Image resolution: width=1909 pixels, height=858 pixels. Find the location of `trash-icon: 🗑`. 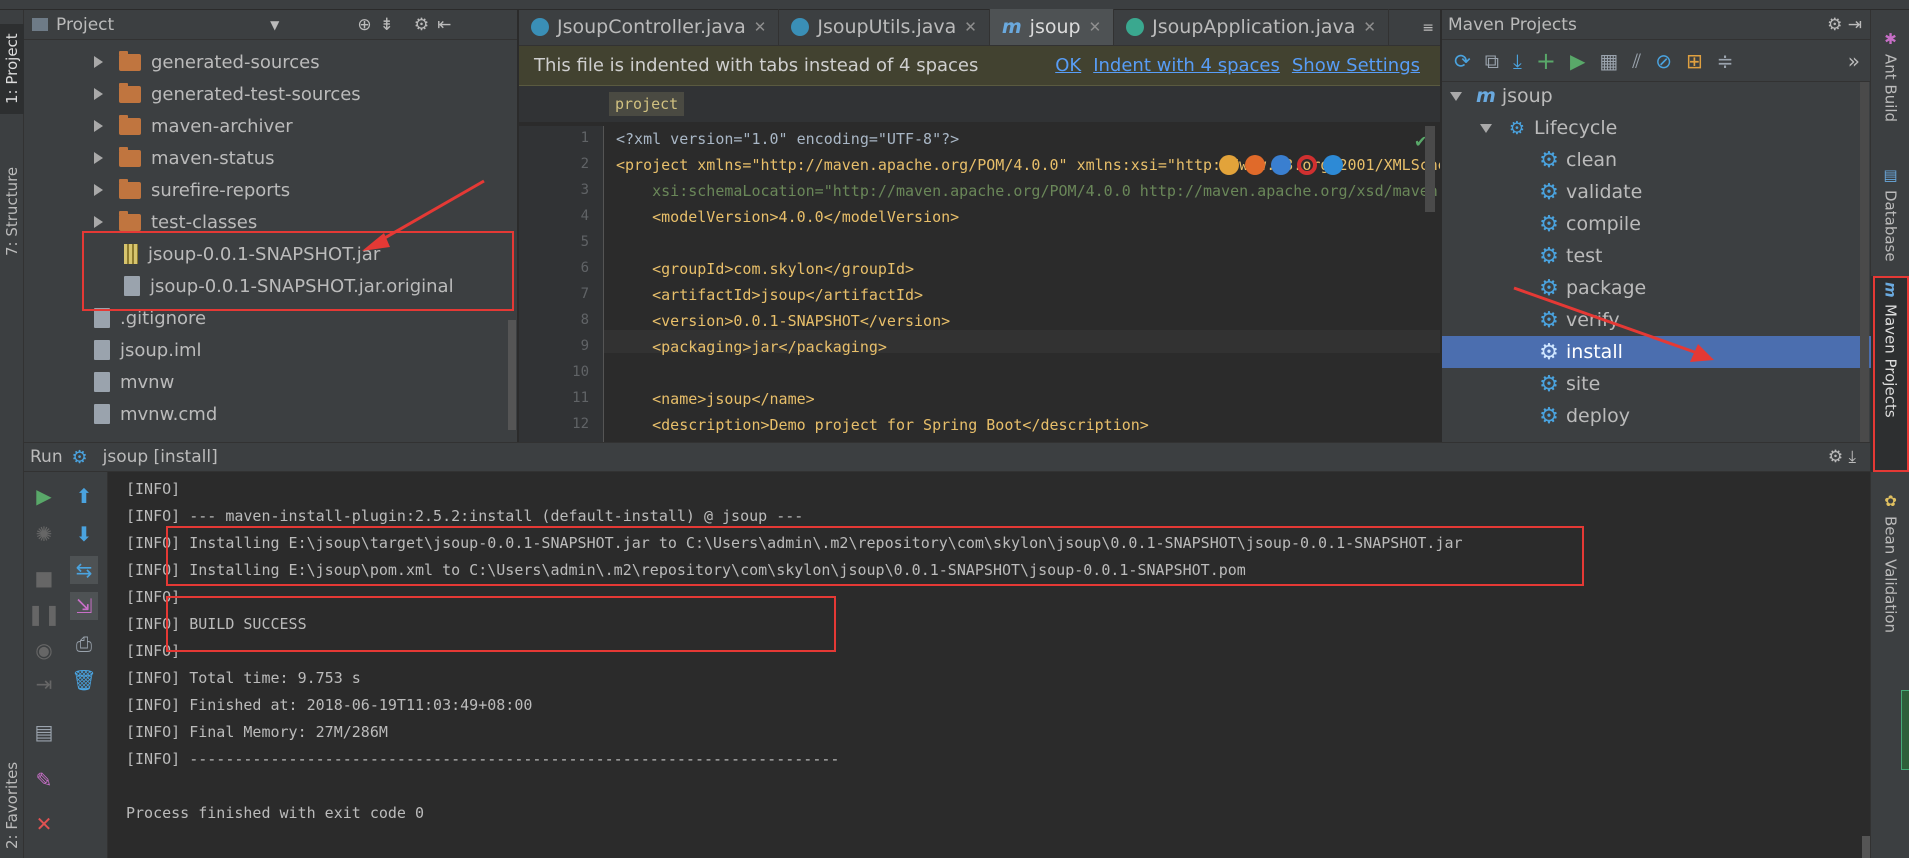

trash-icon: 🗑 is located at coordinates (84, 680).